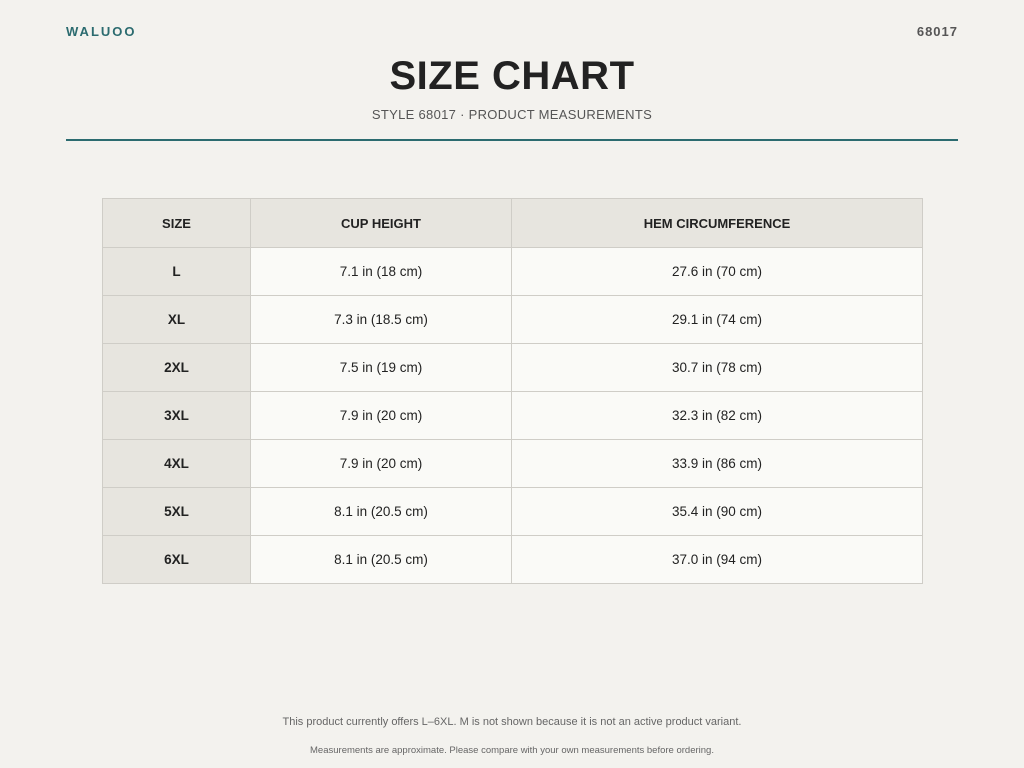 This screenshot has height=768, width=1024. I want to click on size-cell: 5XL, so click(176, 511).